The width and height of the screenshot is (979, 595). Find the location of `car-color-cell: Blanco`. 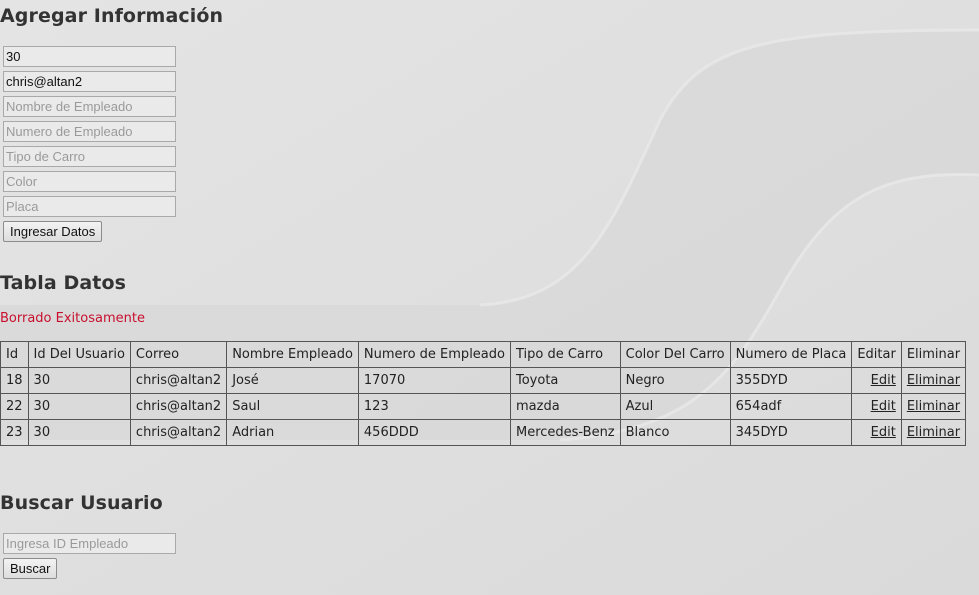

car-color-cell: Blanco is located at coordinates (675, 432).